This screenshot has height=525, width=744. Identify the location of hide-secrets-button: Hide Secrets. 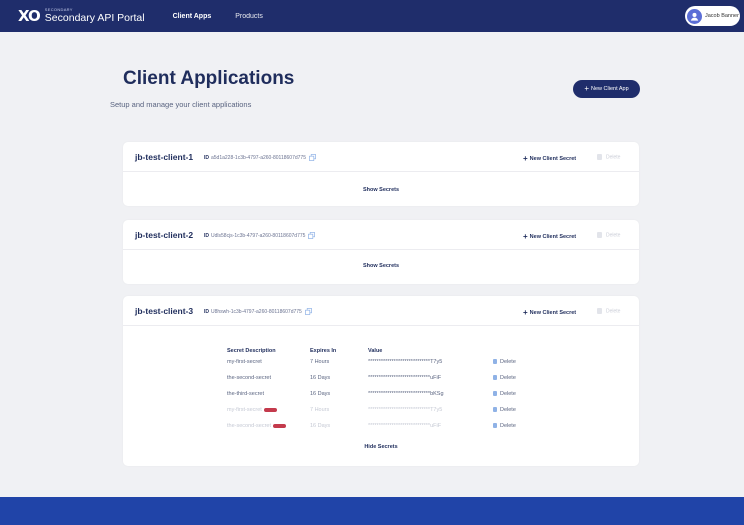
(381, 447).